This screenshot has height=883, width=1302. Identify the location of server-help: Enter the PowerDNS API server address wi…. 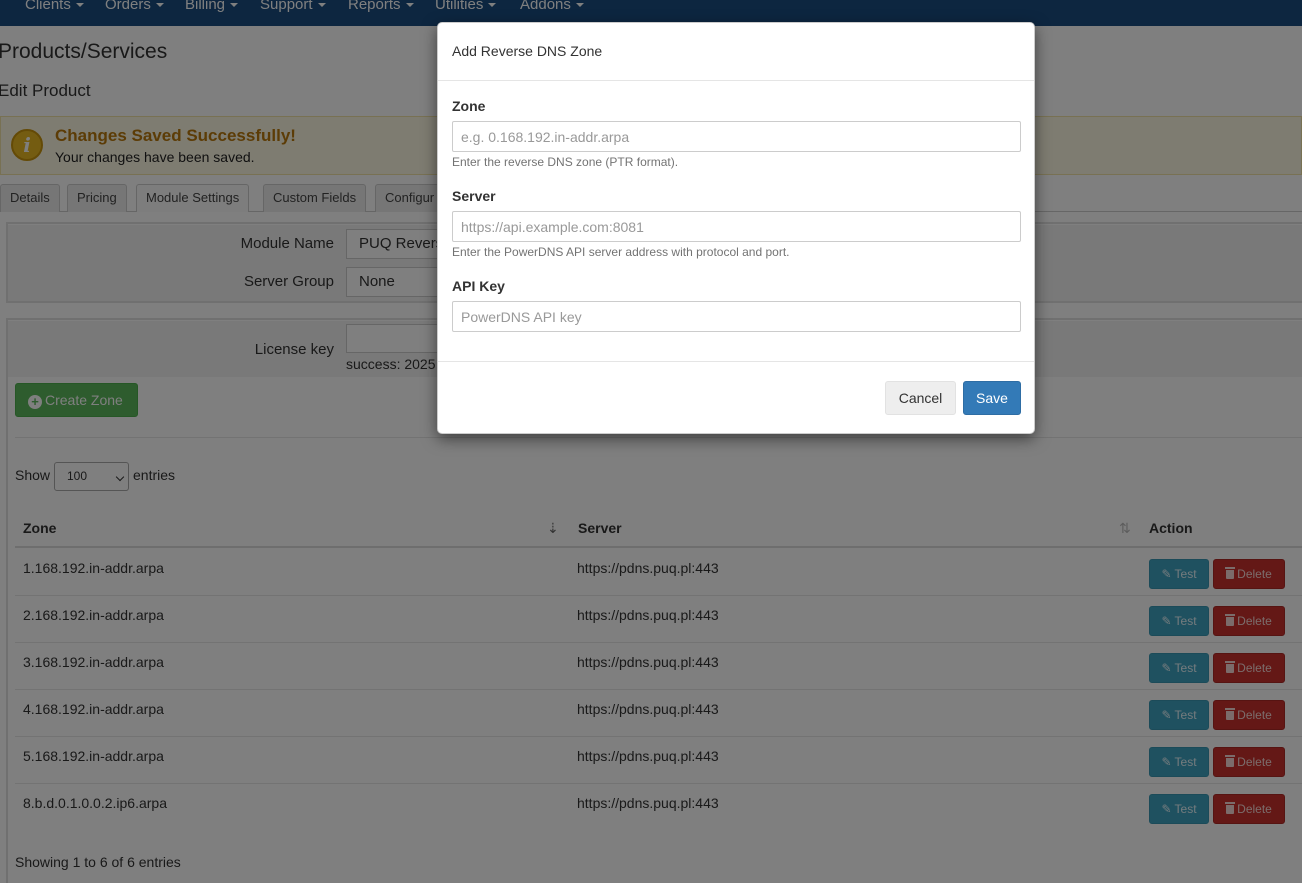
(621, 252).